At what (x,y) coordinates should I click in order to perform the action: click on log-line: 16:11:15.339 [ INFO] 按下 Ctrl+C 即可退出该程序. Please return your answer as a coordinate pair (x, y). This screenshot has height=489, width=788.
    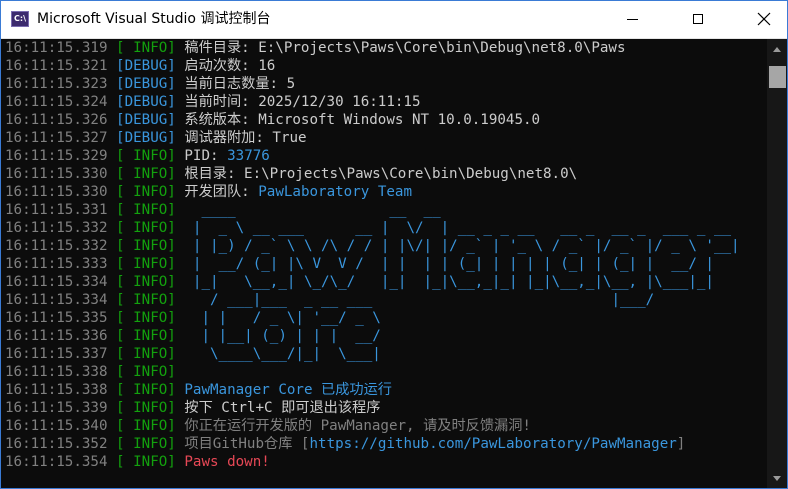
    Looking at the image, I should click on (384, 408).